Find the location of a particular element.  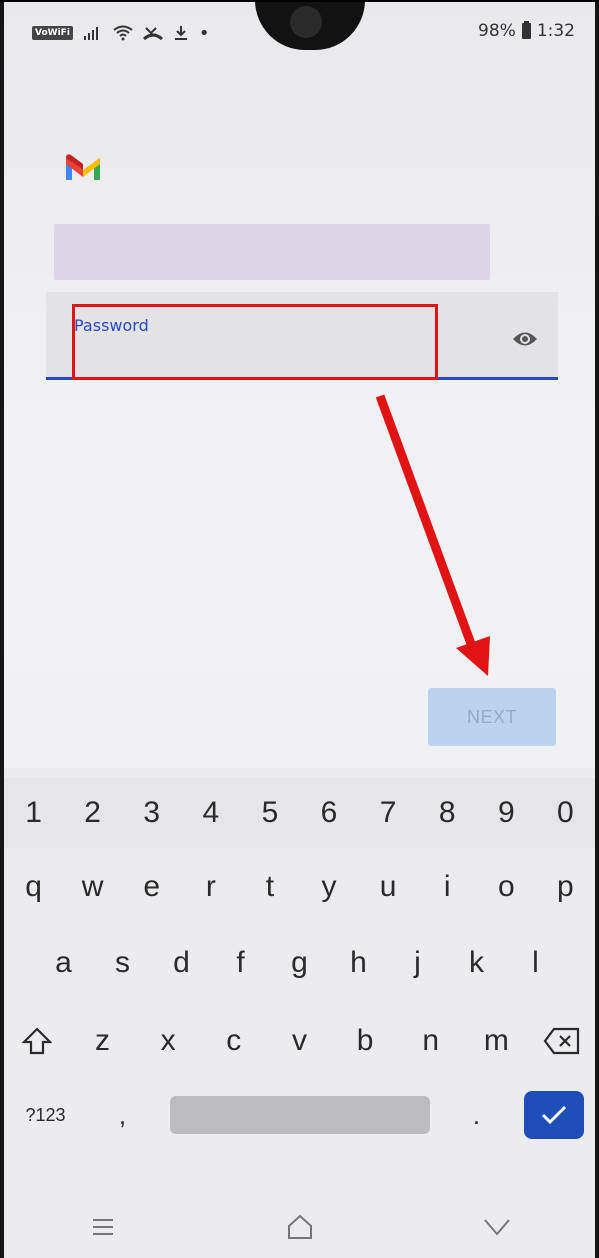

enter-check-icon is located at coordinates (553, 1115).